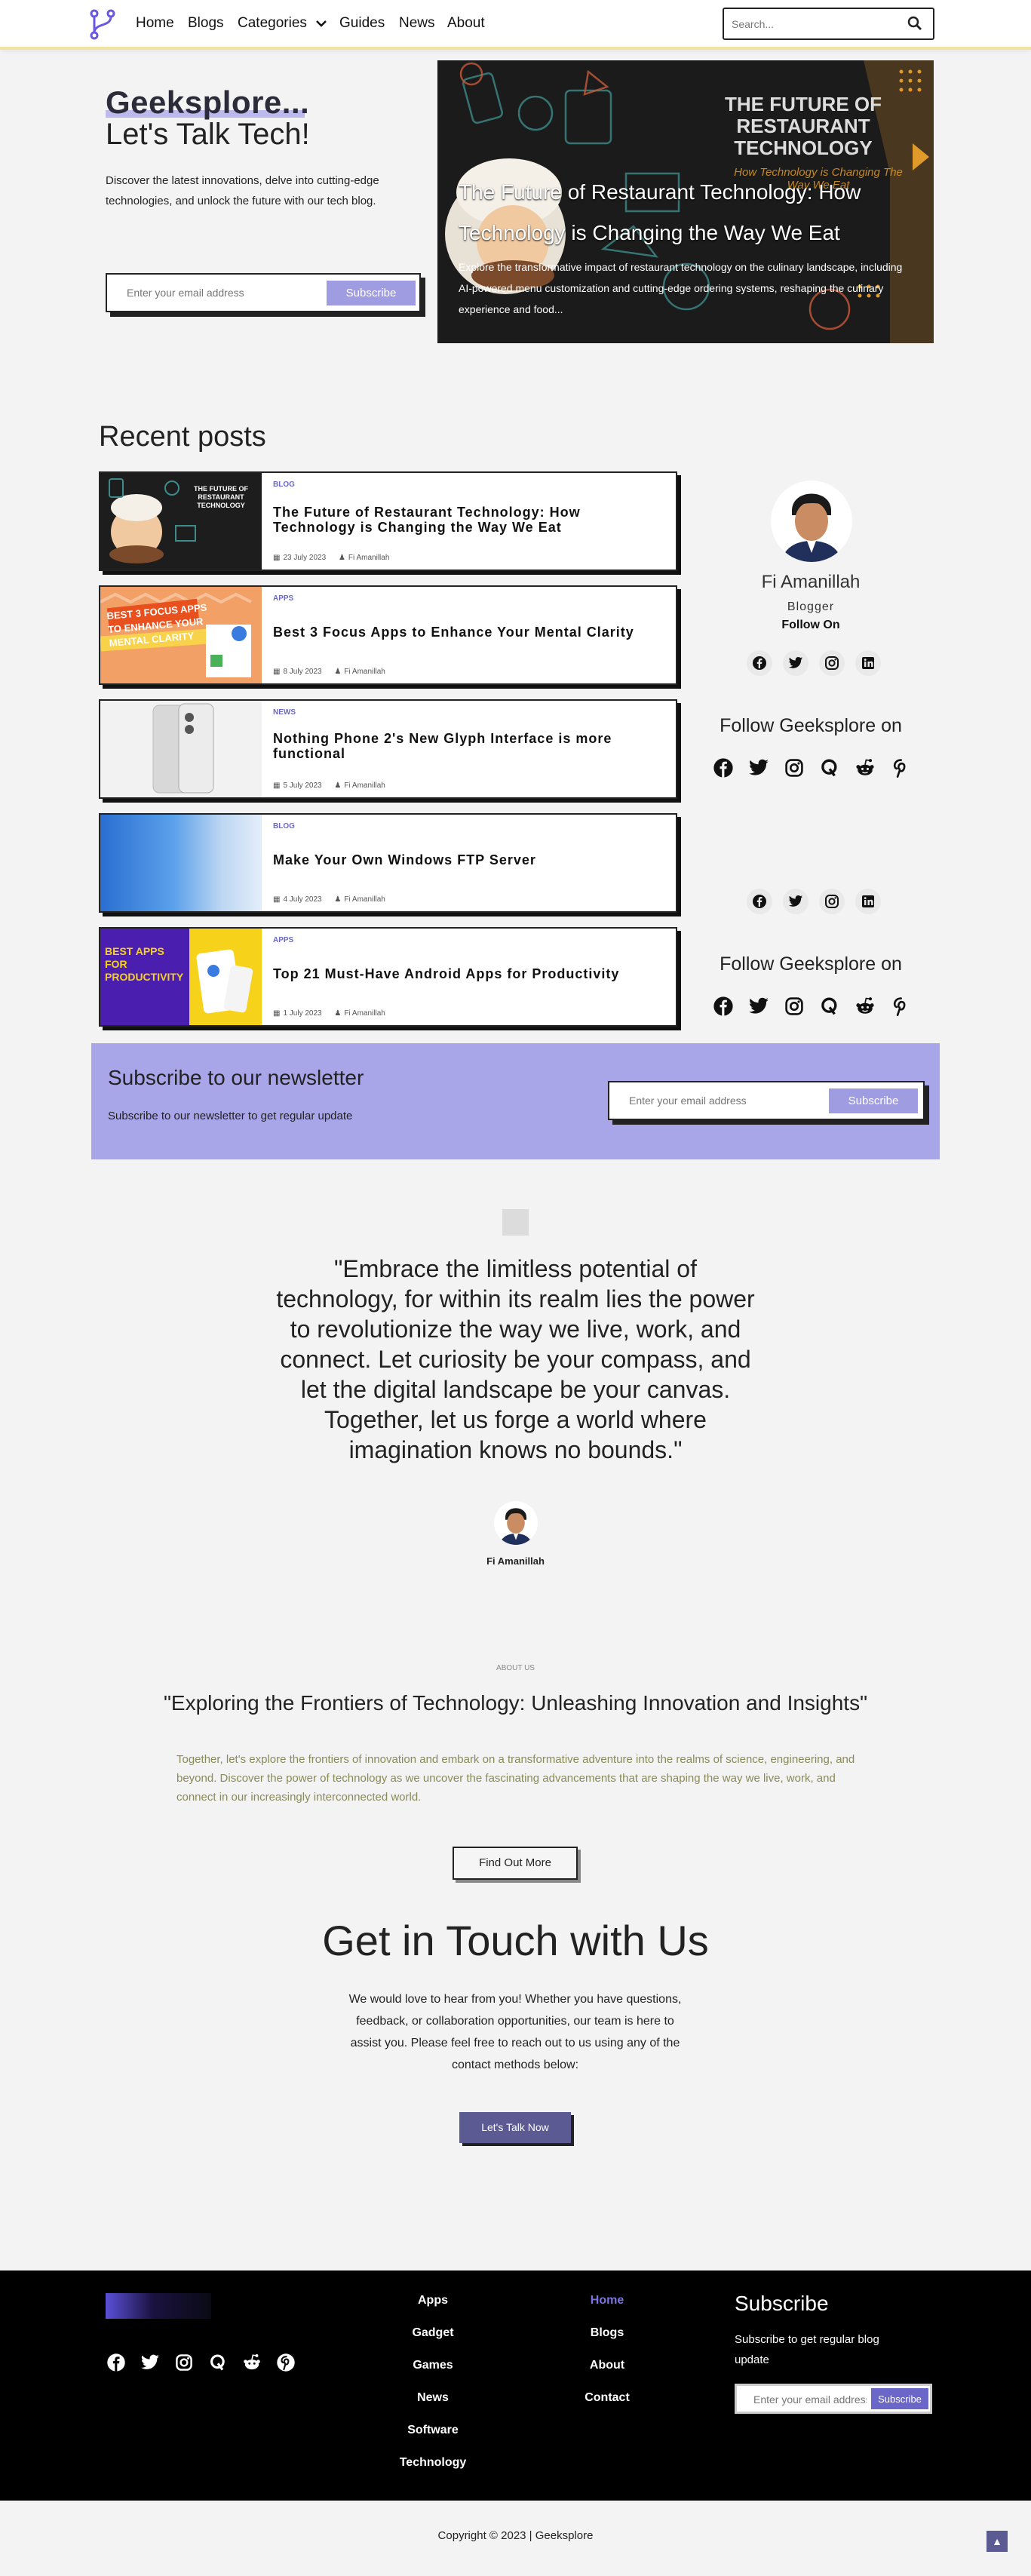  I want to click on find-out-more-button: Find Out More, so click(515, 1863).